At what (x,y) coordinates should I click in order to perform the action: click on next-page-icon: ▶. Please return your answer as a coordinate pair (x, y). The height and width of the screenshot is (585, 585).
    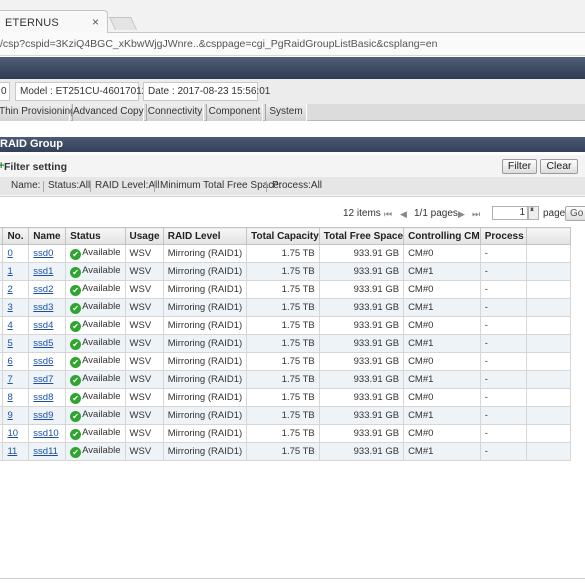
    Looking at the image, I should click on (461, 214).